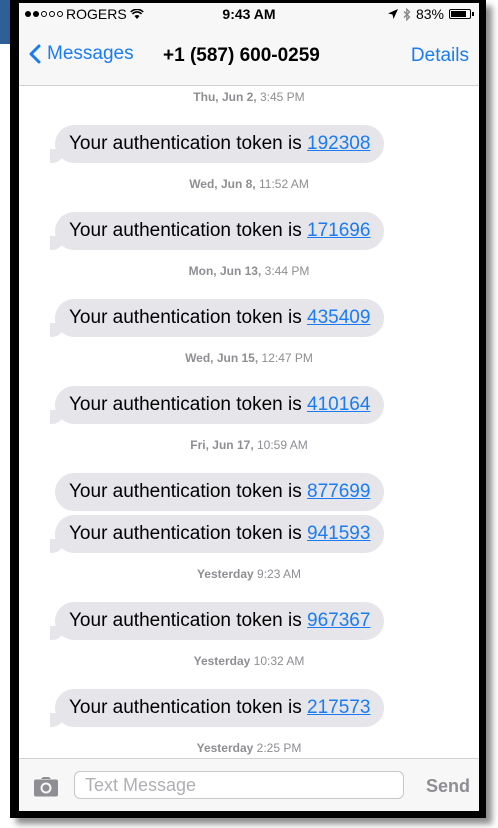 The width and height of the screenshot is (498, 828). Describe the element at coordinates (282, 97) in the screenshot. I see `timestamp-time: 3:45 PM` at that location.